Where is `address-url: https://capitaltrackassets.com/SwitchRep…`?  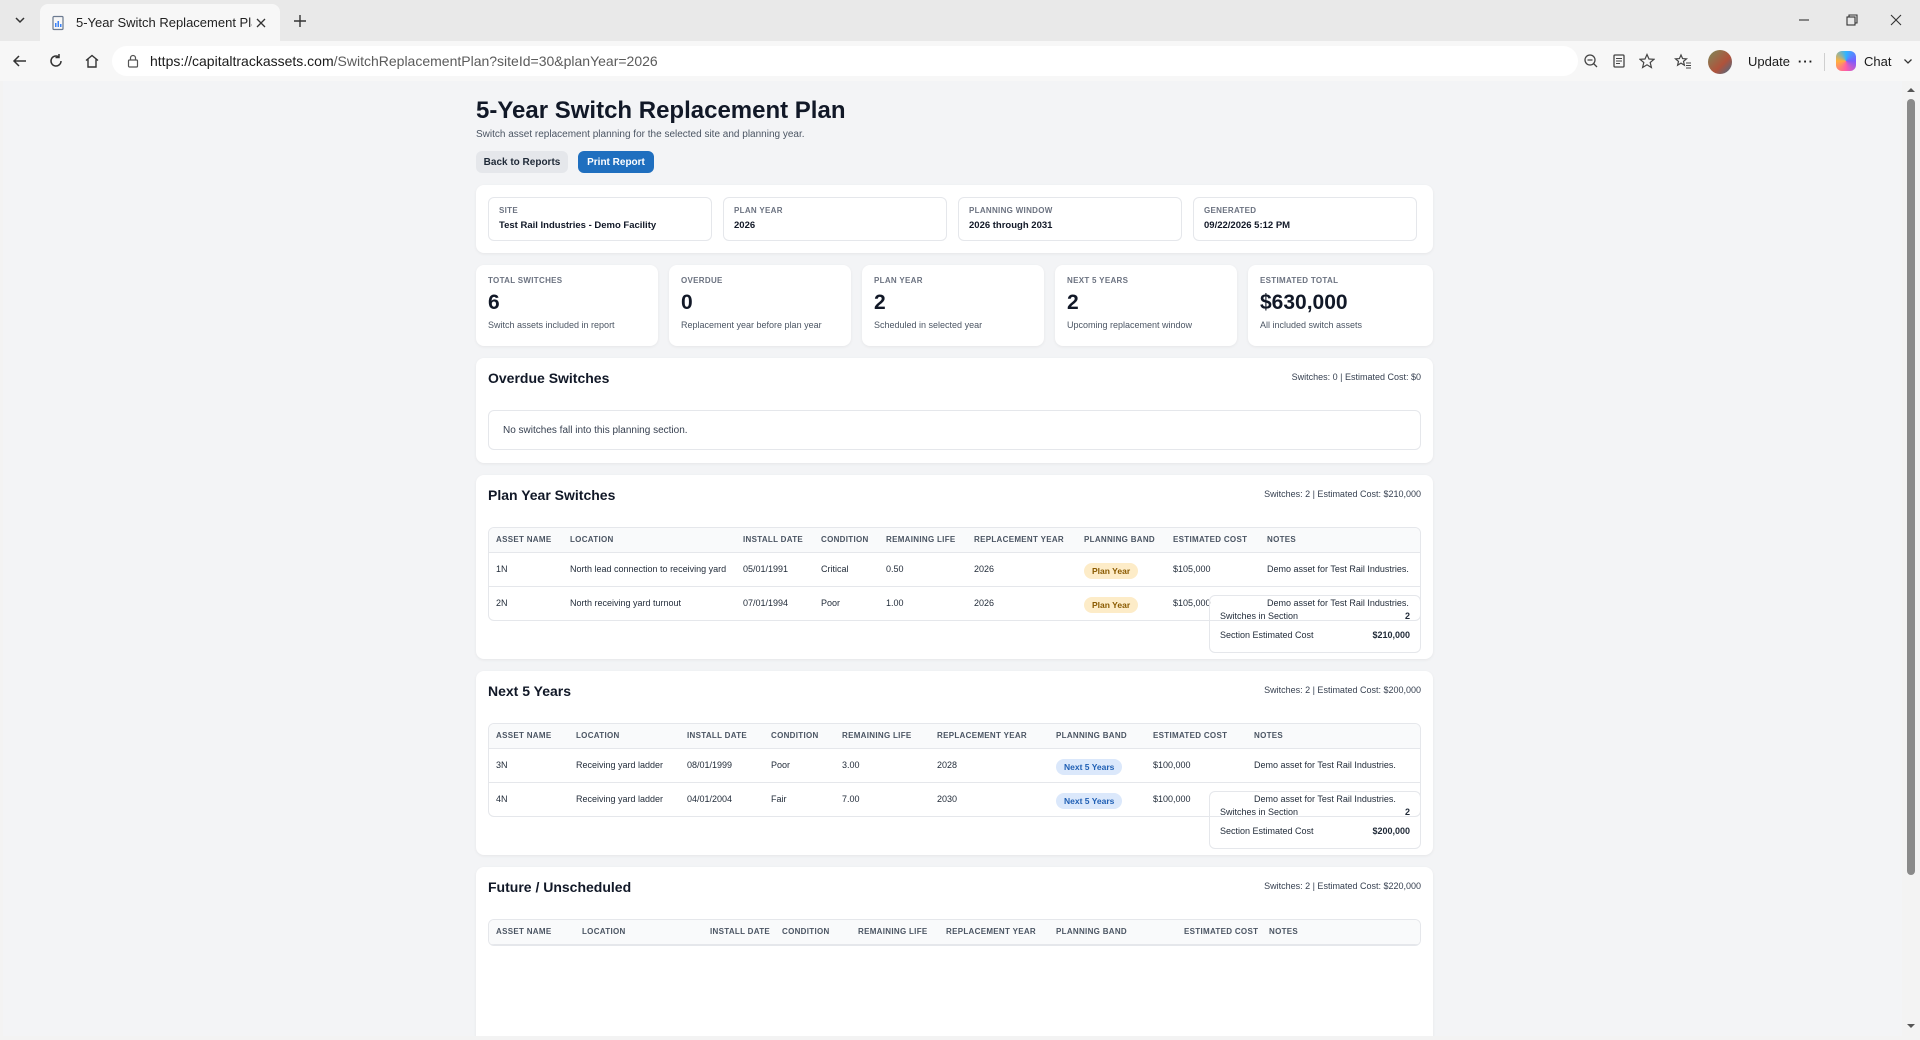 address-url: https://capitaltrackassets.com/SwitchRep… is located at coordinates (404, 61).